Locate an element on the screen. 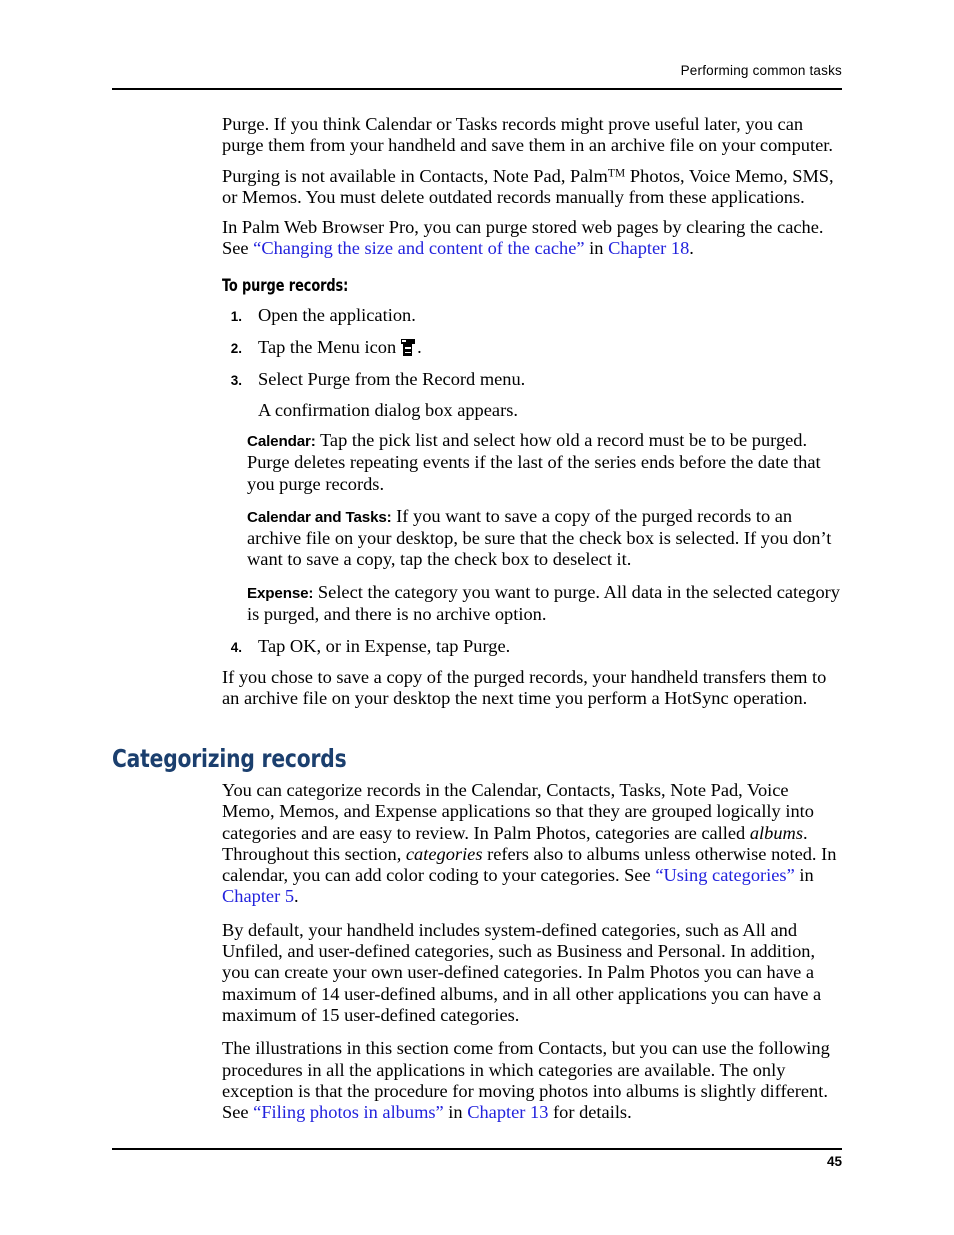  step-text-suffix: . is located at coordinates (419, 347).